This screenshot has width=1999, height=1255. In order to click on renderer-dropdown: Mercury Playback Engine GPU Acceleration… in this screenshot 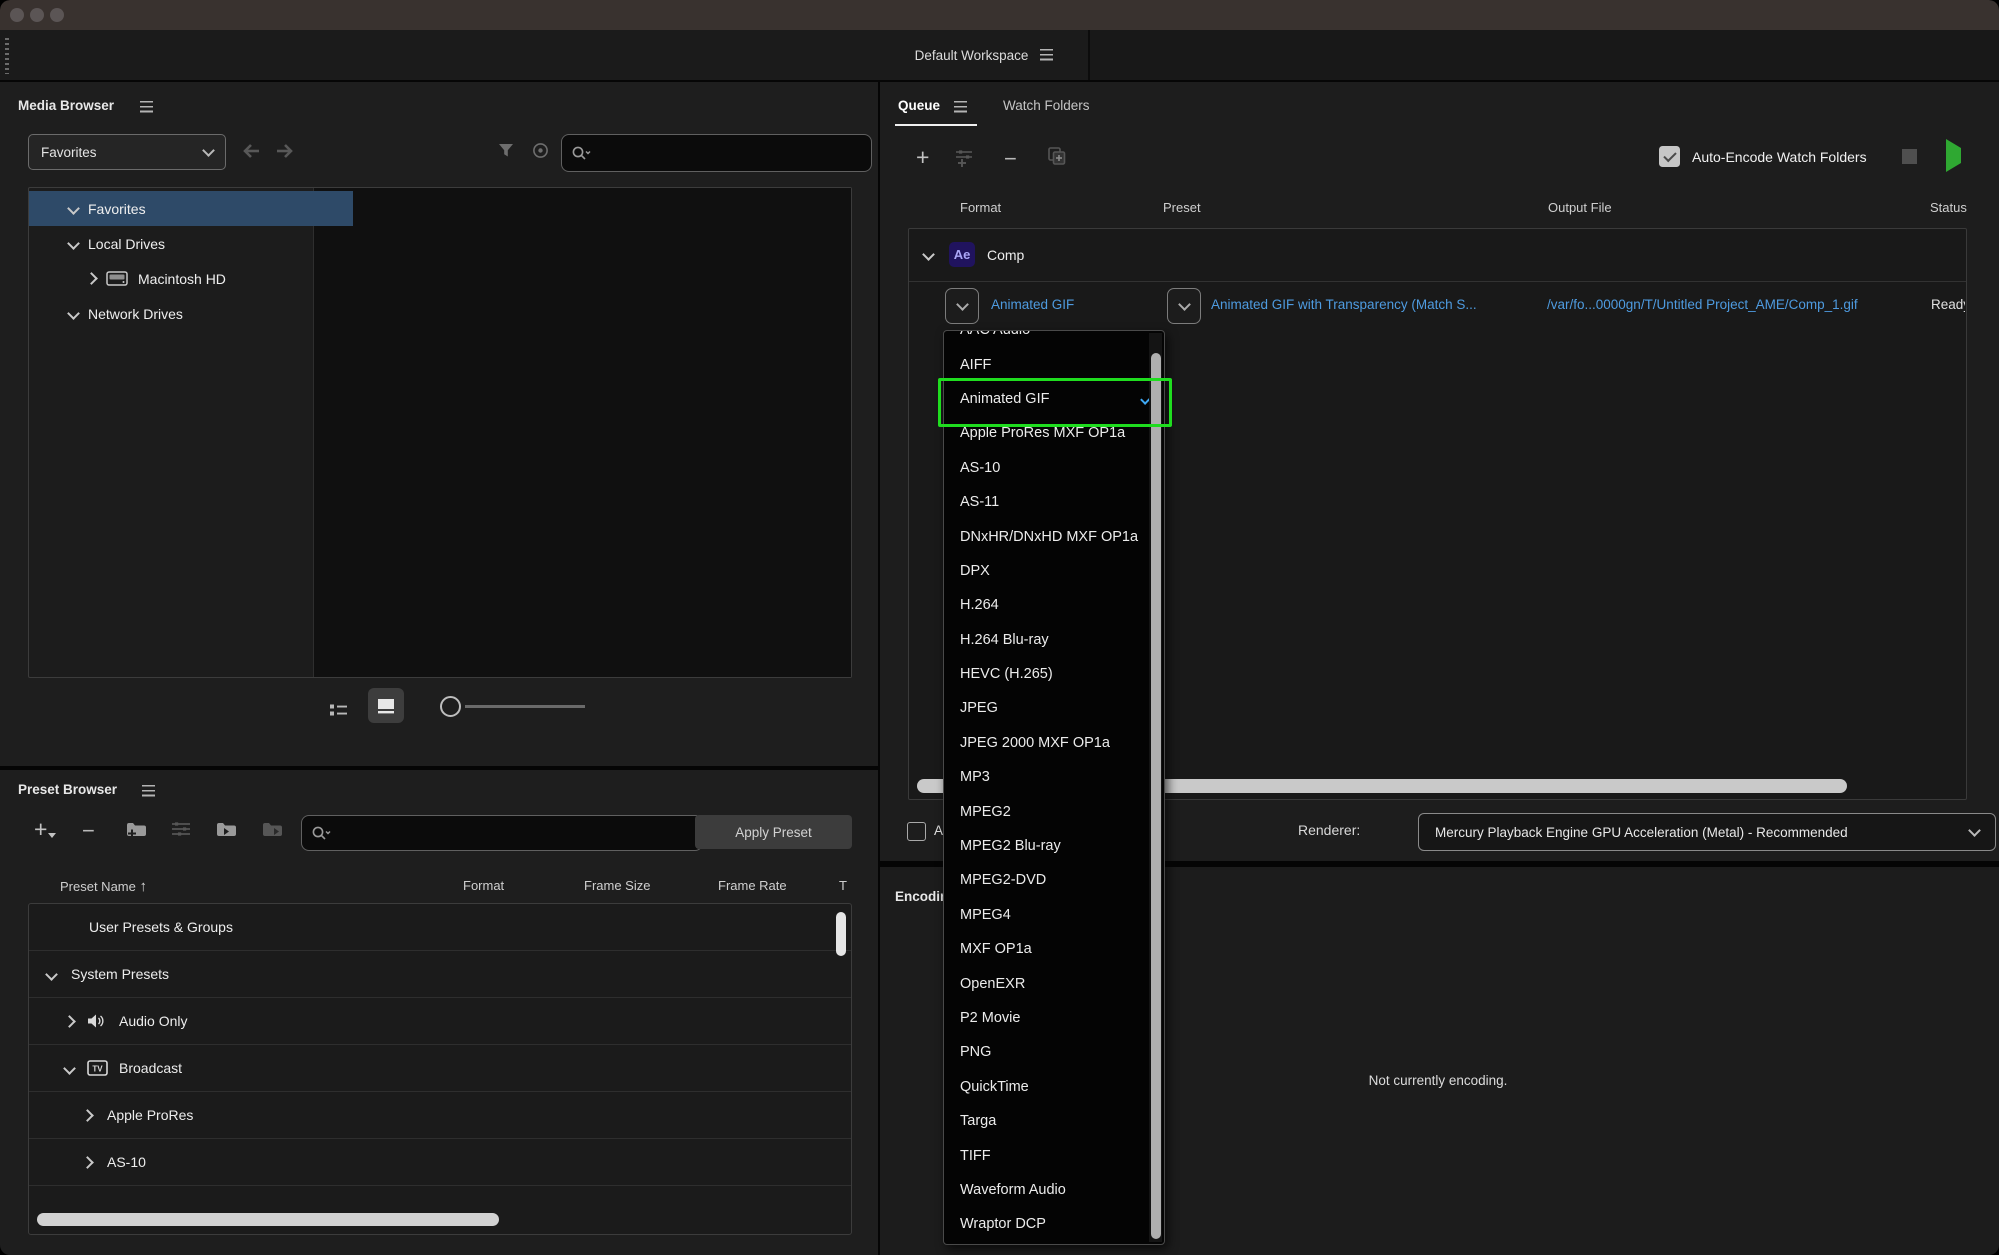, I will do `click(1707, 832)`.